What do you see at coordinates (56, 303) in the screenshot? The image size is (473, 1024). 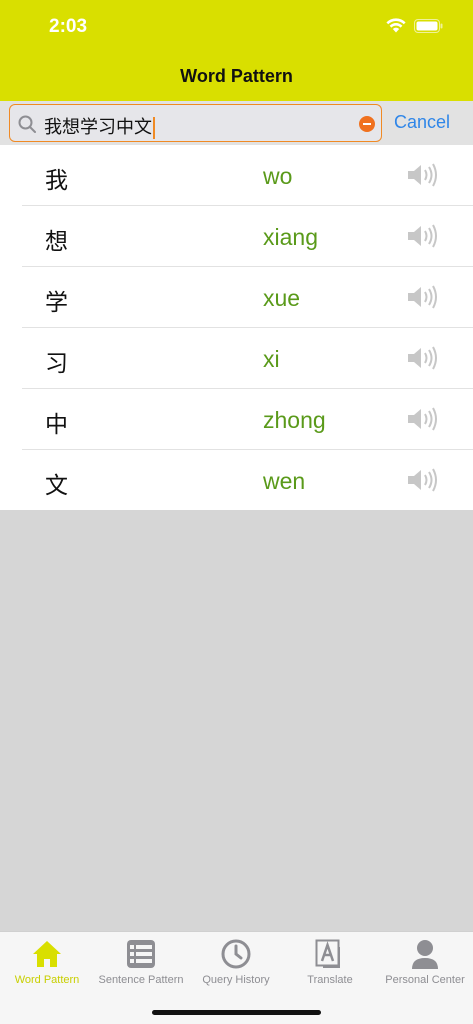 I see `result-character: 学` at bounding box center [56, 303].